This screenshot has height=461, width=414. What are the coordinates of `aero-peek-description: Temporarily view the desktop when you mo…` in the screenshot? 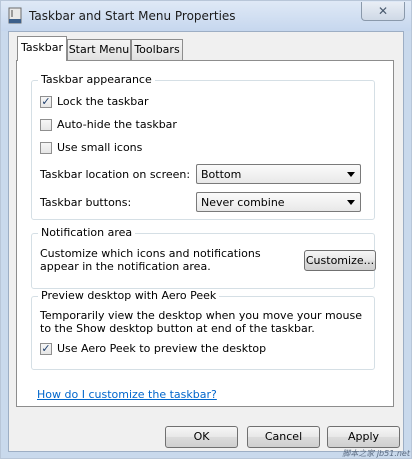 It's located at (201, 322).